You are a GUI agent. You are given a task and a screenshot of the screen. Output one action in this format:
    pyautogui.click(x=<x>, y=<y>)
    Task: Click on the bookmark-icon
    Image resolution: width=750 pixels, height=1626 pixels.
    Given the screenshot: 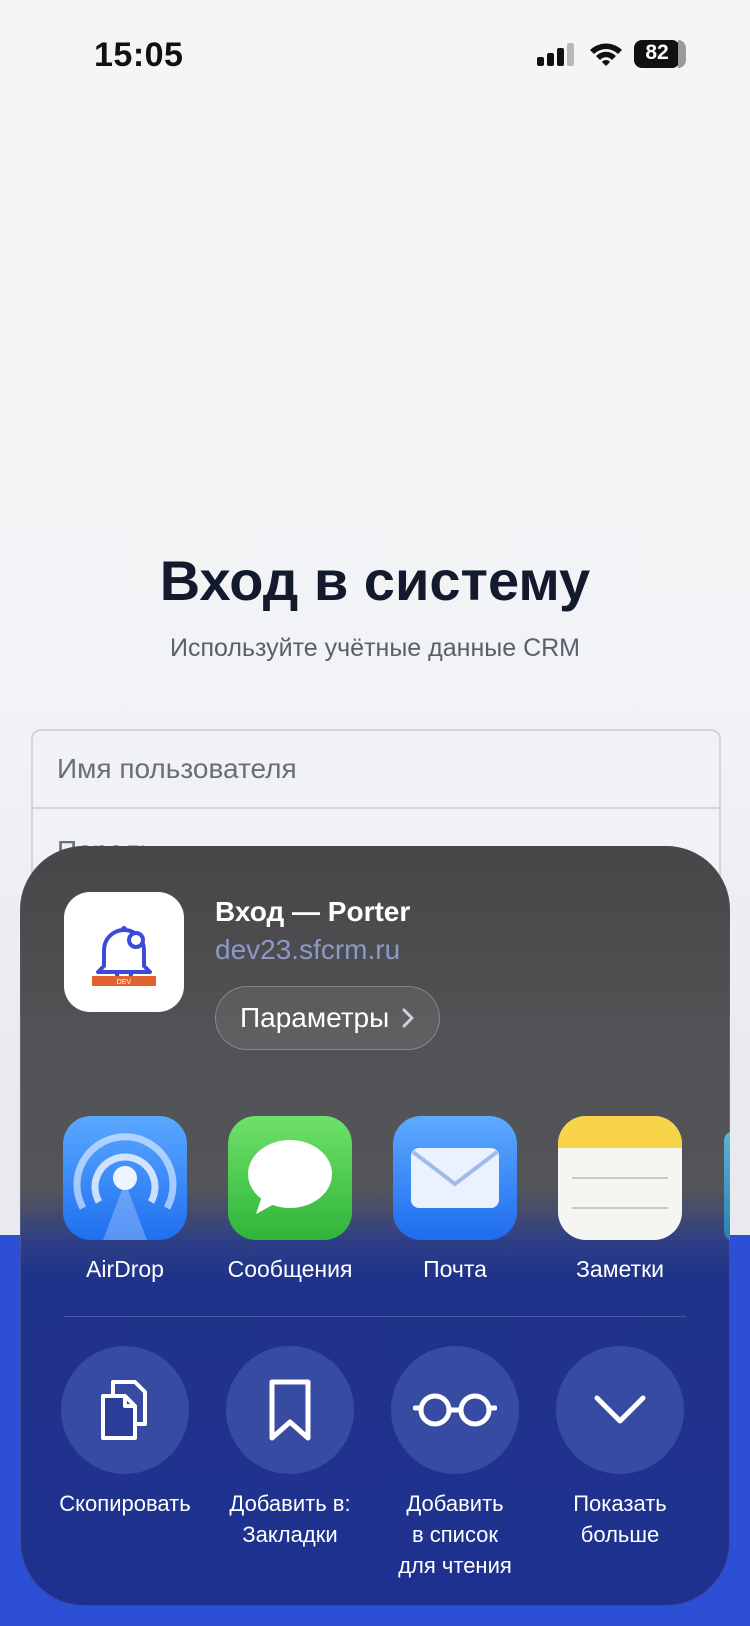 What is the action you would take?
    pyautogui.click(x=290, y=1410)
    